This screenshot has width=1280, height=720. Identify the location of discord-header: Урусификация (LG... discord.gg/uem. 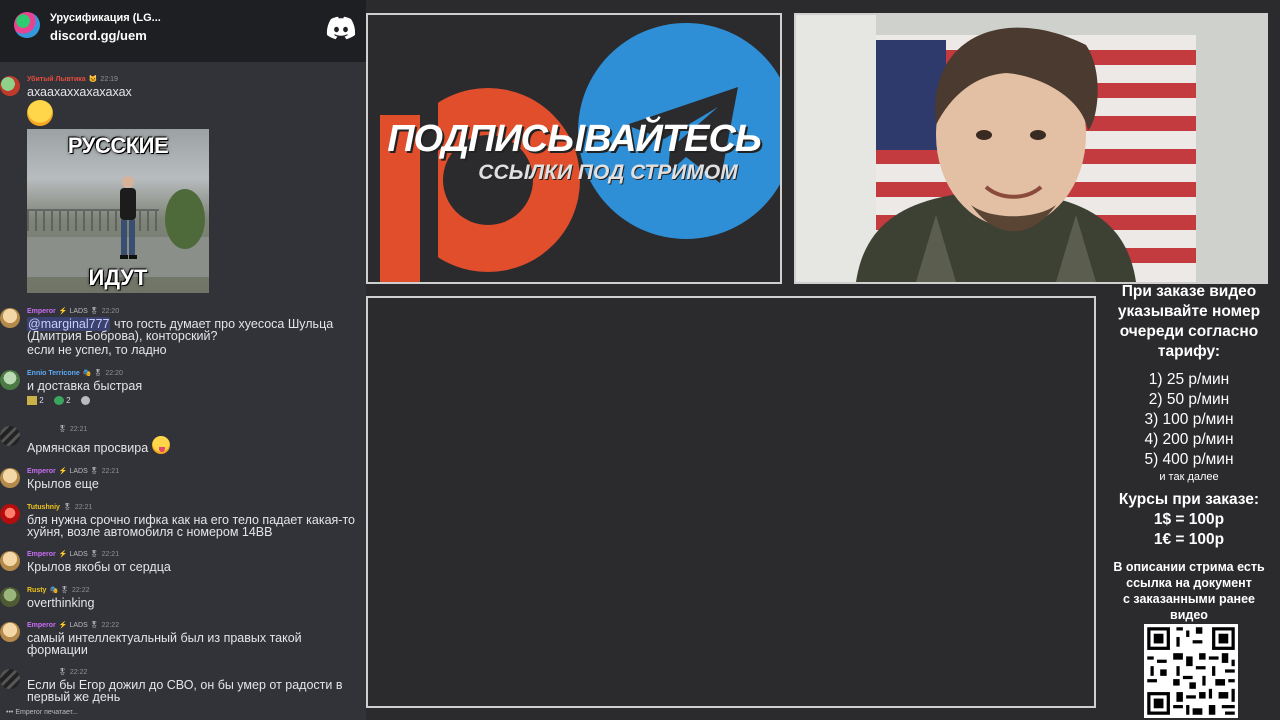
(183, 31).